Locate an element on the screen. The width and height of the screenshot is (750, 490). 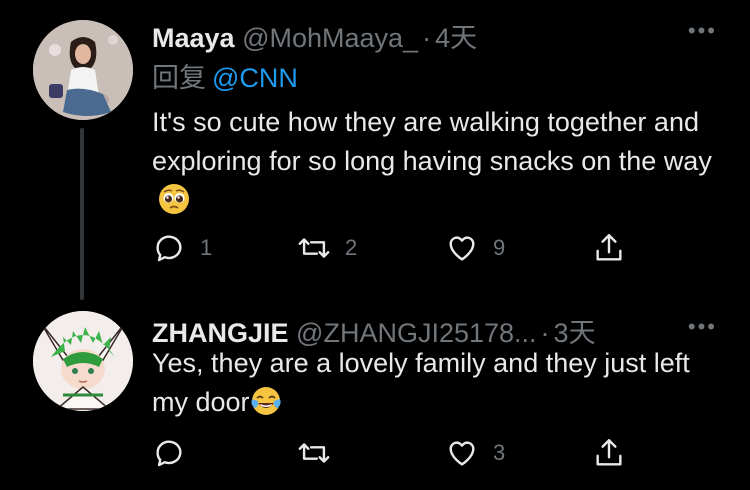
tweet-actions: 3 is located at coordinates (392, 453).